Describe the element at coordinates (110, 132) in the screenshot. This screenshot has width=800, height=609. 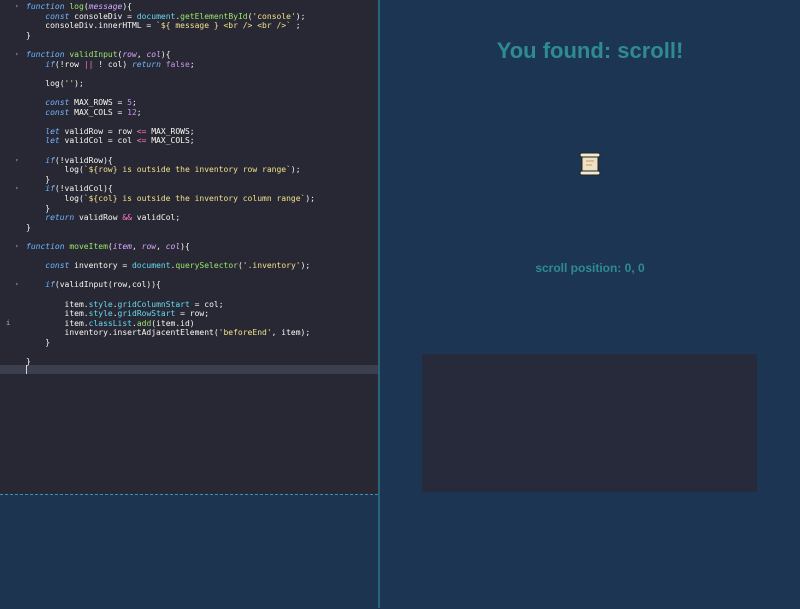
I see `code-line: let validRow = row <= MAX_ROWS;` at that location.